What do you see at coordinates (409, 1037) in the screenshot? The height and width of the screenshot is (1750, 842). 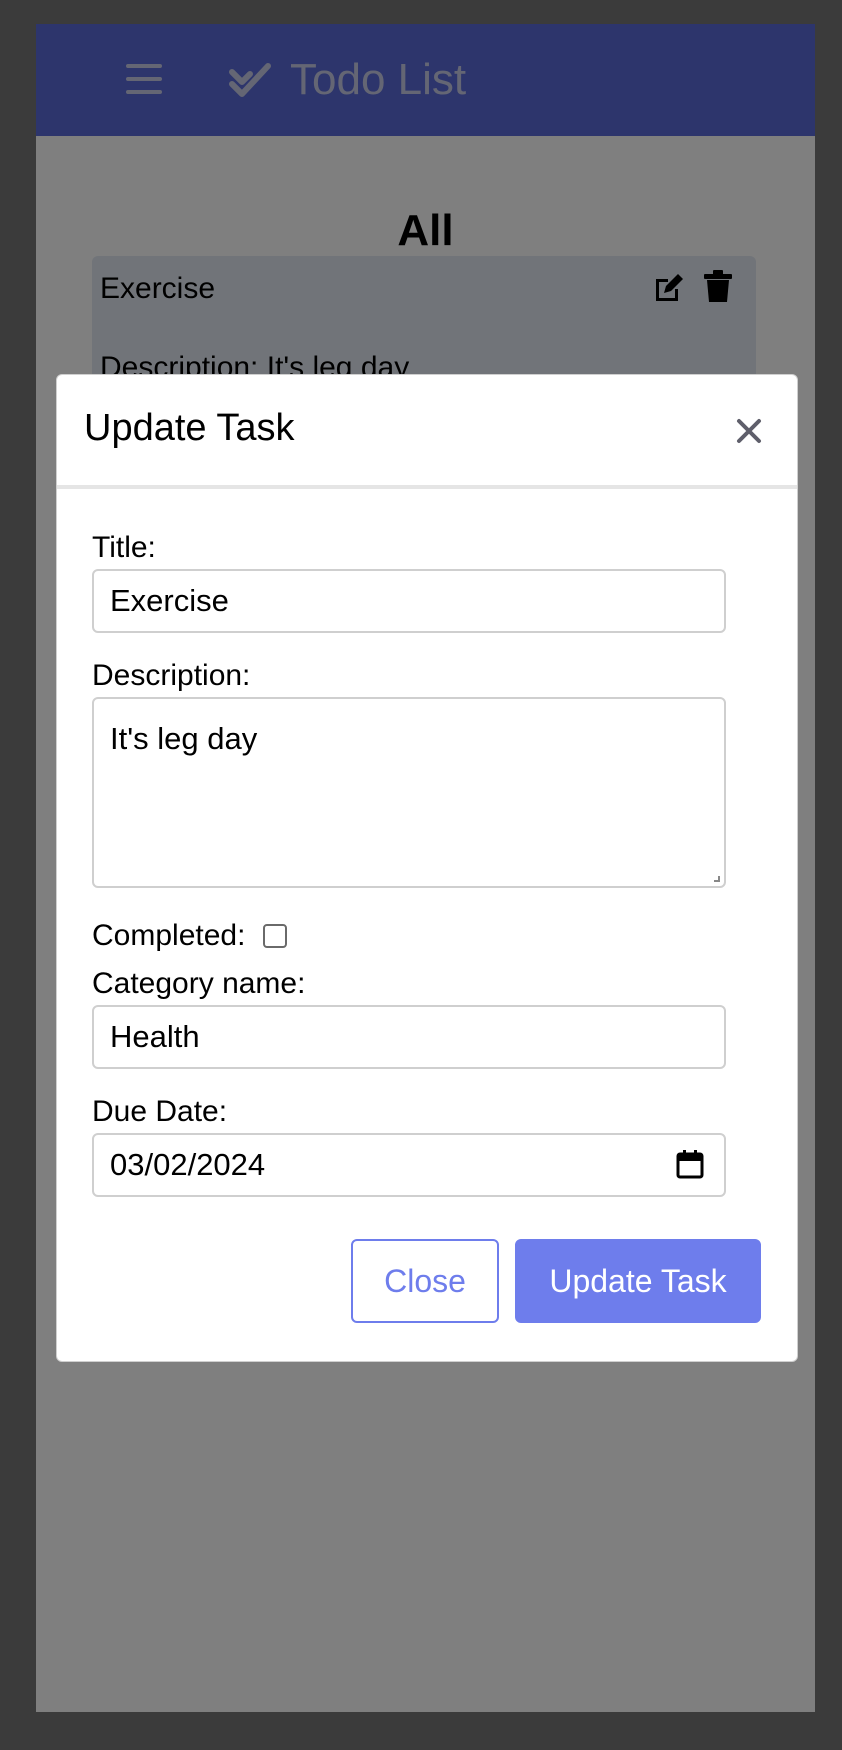 I see `category-input` at bounding box center [409, 1037].